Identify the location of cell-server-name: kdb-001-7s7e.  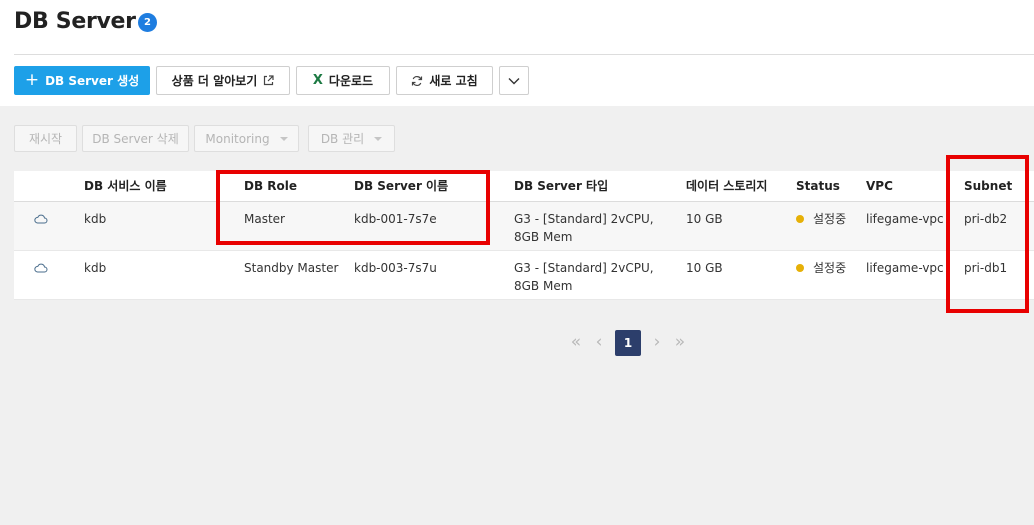
(395, 219).